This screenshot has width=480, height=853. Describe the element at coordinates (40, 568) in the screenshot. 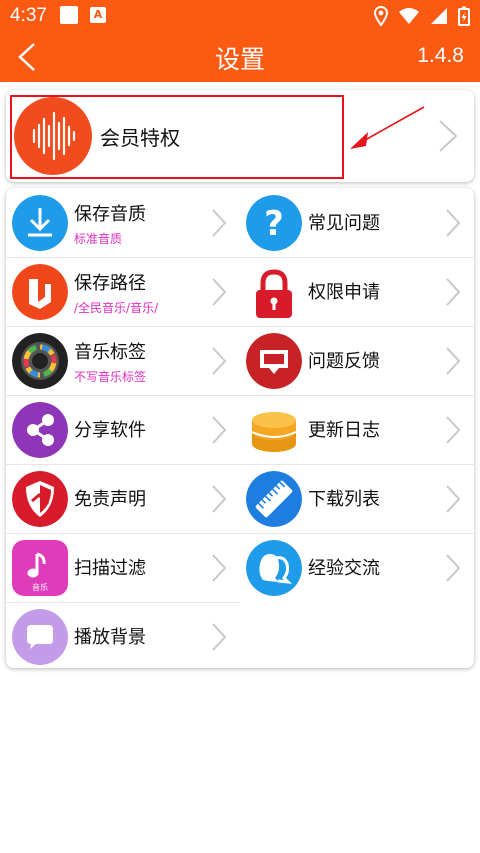

I see `music-note-icon: 音乐` at that location.